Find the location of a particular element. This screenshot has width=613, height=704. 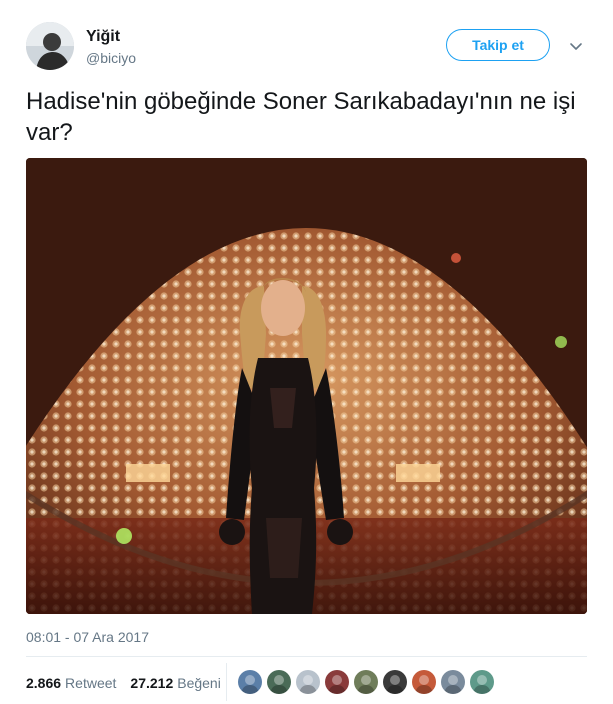

like-stat: 27.212 Beğeni is located at coordinates (175, 683).